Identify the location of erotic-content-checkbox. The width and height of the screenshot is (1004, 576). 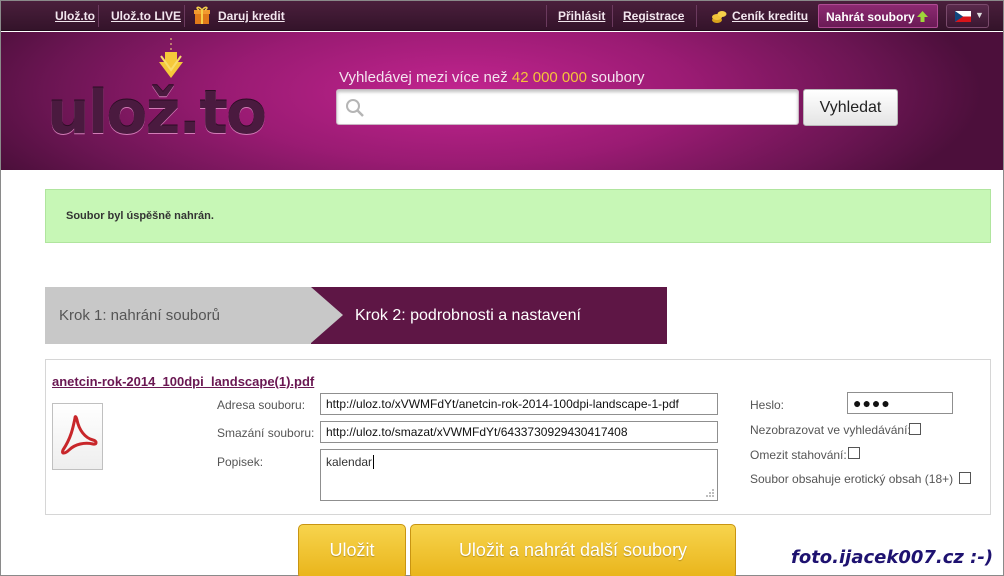
(965, 478).